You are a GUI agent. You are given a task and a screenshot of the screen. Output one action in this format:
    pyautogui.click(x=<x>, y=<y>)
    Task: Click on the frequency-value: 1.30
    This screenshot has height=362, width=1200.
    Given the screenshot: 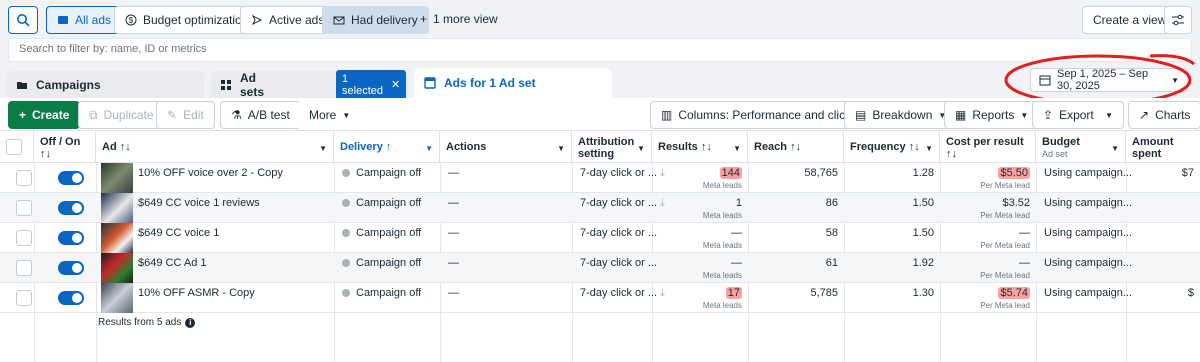 What is the action you would take?
    pyautogui.click(x=923, y=293)
    